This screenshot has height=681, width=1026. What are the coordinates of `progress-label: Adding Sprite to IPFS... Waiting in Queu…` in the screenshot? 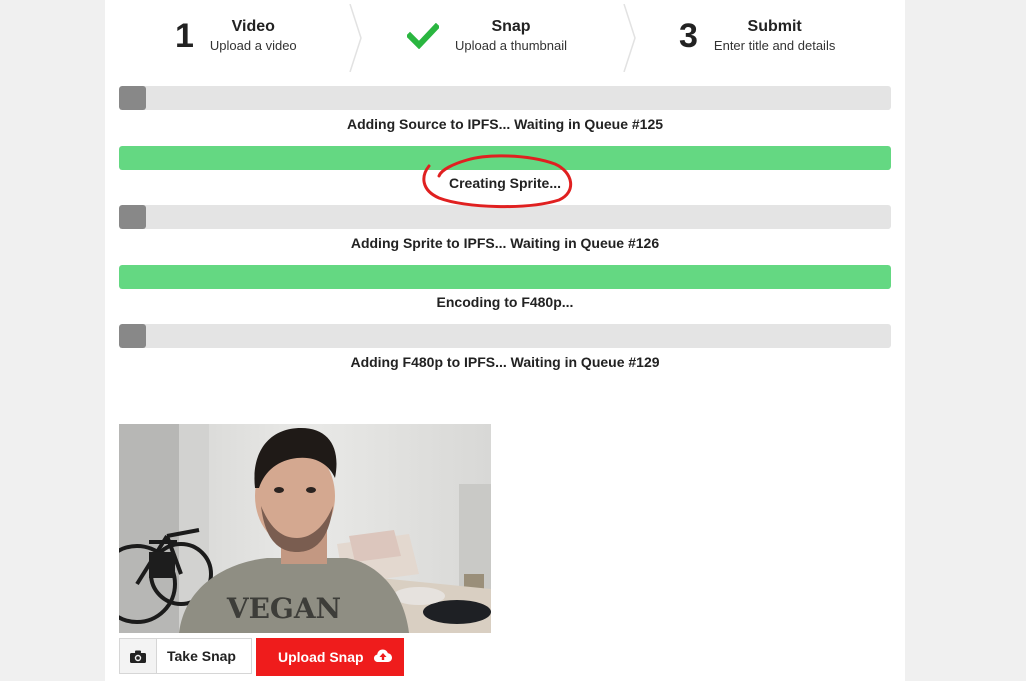 It's located at (505, 243).